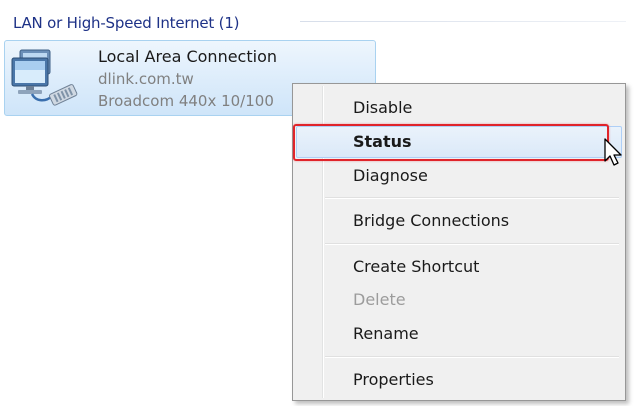 Image resolution: width=634 pixels, height=406 pixels. I want to click on menu-item-status: Status, so click(459, 142).